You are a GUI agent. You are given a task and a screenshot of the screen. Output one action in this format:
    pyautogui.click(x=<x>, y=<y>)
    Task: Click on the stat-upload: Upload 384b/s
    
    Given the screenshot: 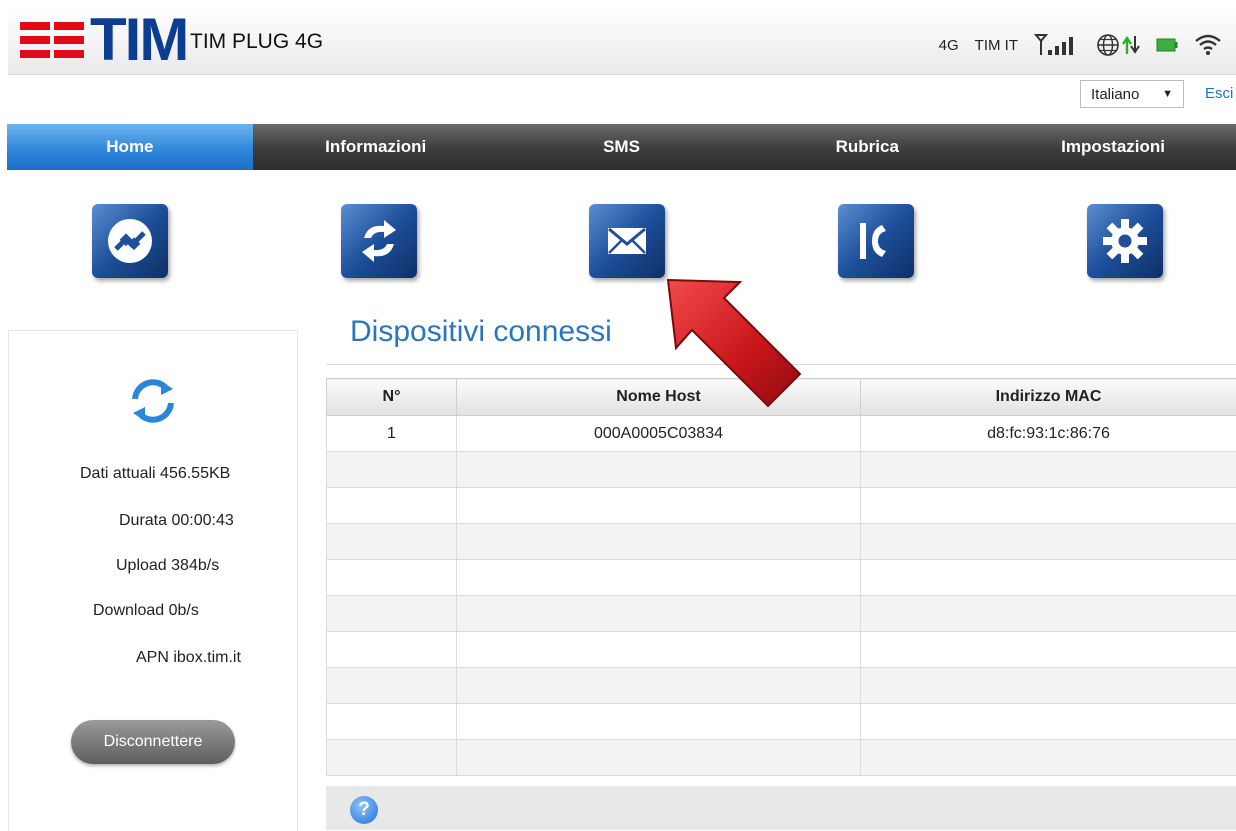 What is the action you would take?
    pyautogui.click(x=167, y=566)
    